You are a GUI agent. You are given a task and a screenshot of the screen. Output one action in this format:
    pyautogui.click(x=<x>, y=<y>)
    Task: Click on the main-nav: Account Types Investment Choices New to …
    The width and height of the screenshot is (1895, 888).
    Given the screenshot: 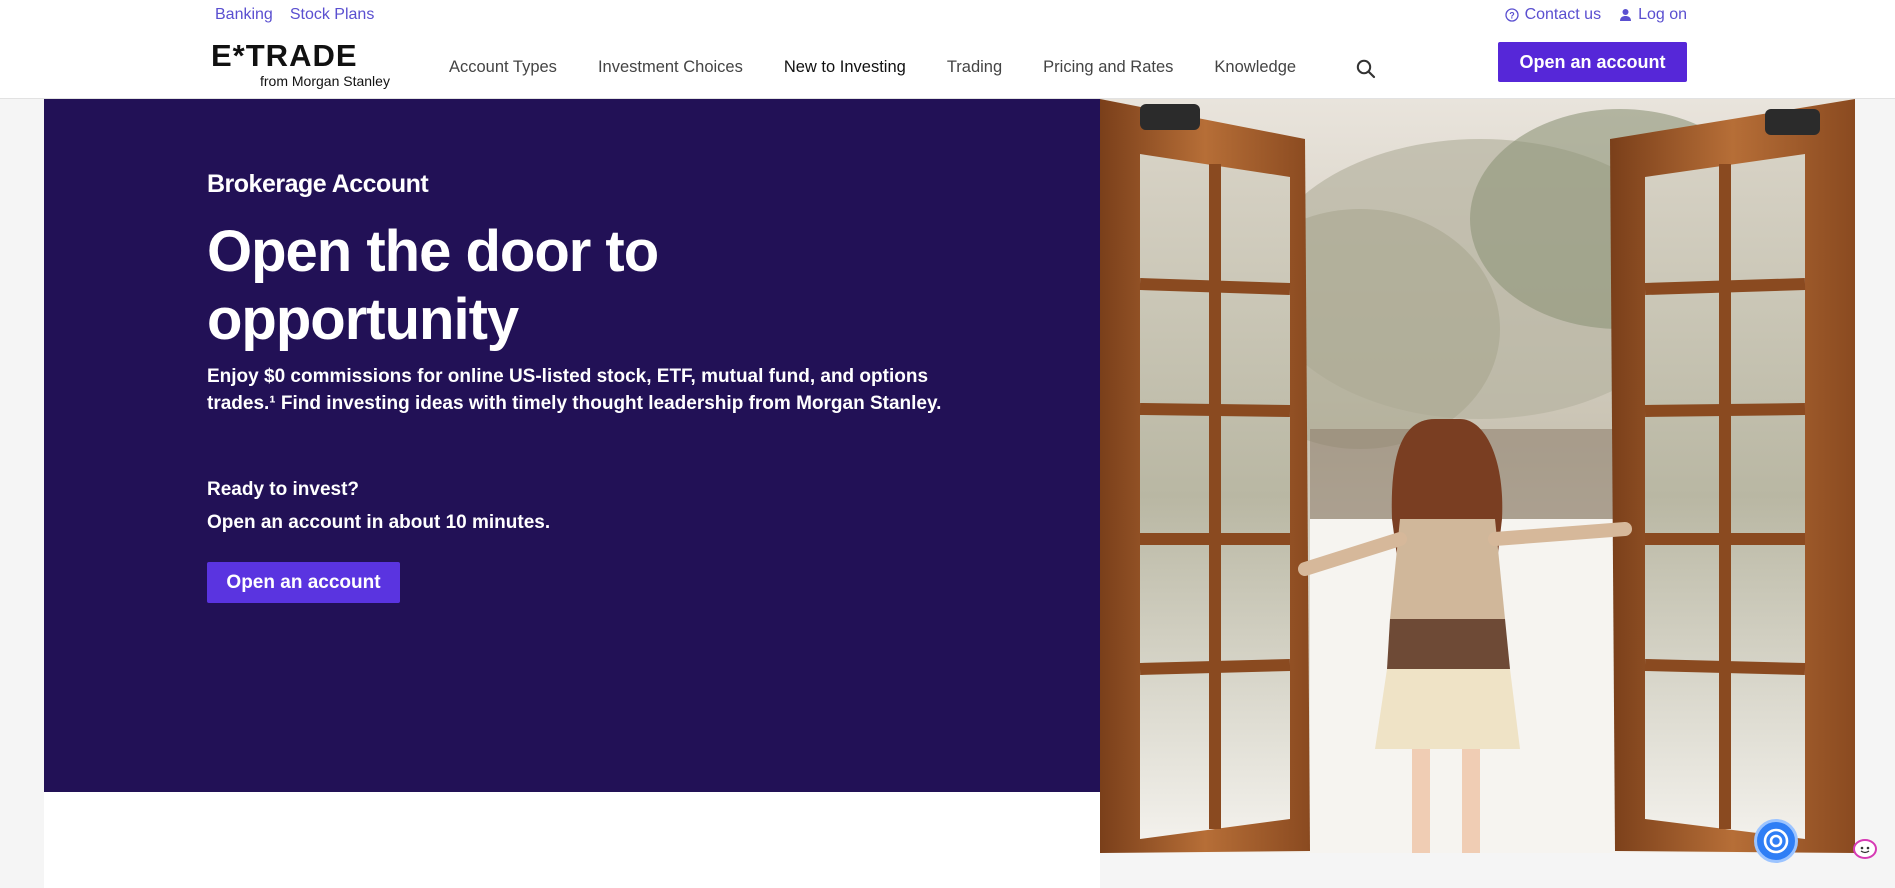 What is the action you would take?
    pyautogui.click(x=893, y=67)
    